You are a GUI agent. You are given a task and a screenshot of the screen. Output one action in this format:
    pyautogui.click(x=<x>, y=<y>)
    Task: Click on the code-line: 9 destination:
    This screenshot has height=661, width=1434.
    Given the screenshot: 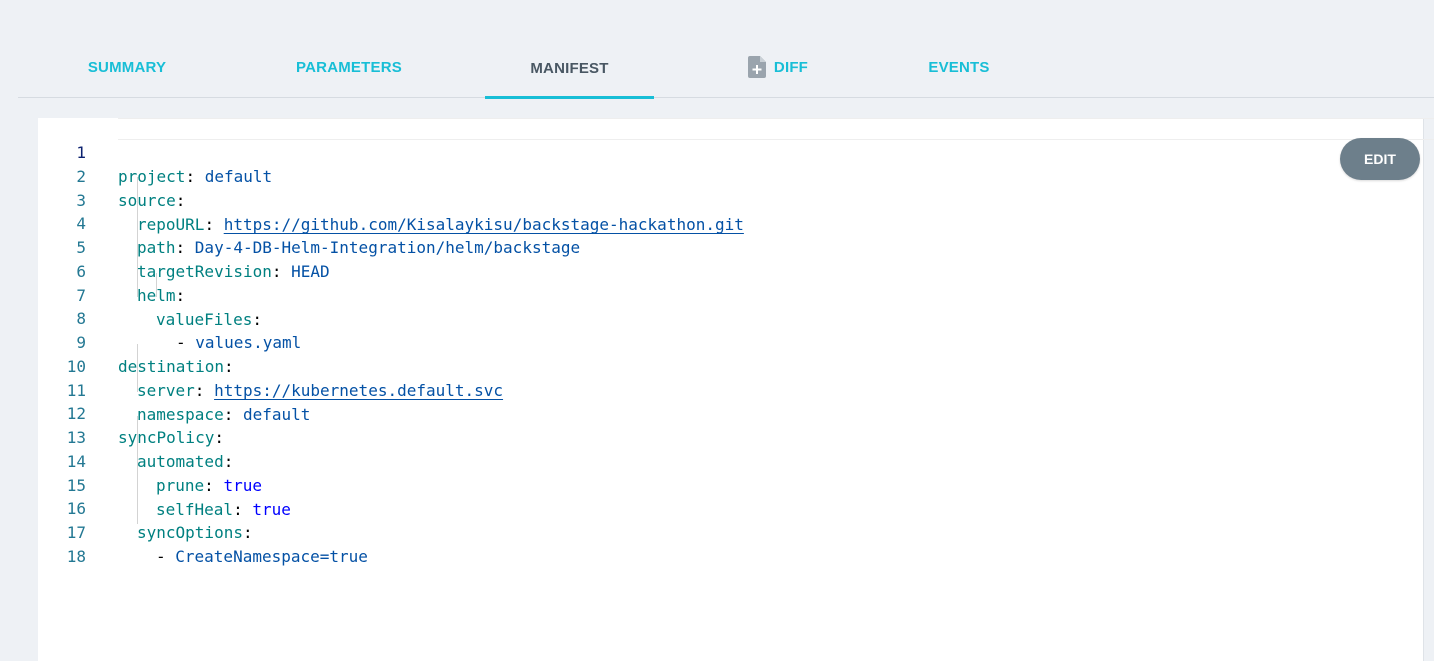 What is the action you would take?
    pyautogui.click(x=730, y=341)
    